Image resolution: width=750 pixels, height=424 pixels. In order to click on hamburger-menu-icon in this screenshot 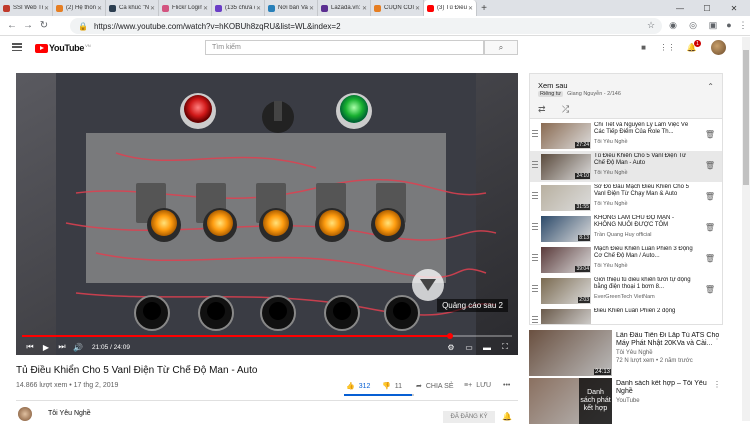, I will do `click(17, 47)`.